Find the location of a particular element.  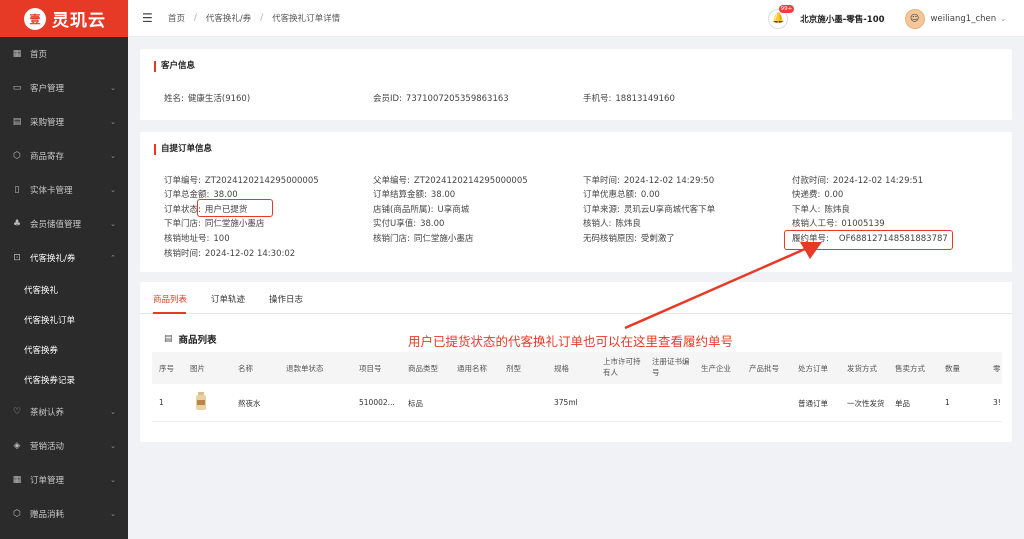

breadcrumb-home: 首页 is located at coordinates (176, 18).